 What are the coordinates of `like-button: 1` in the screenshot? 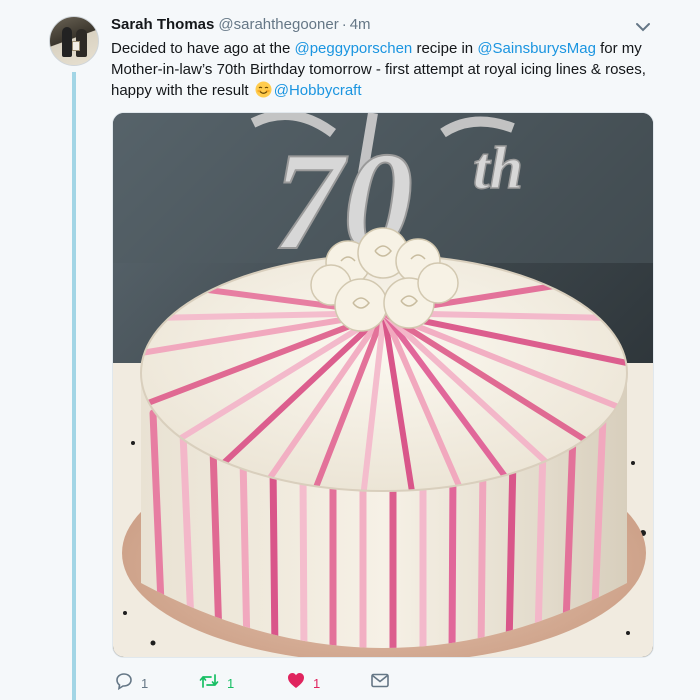 It's located at (303, 683).